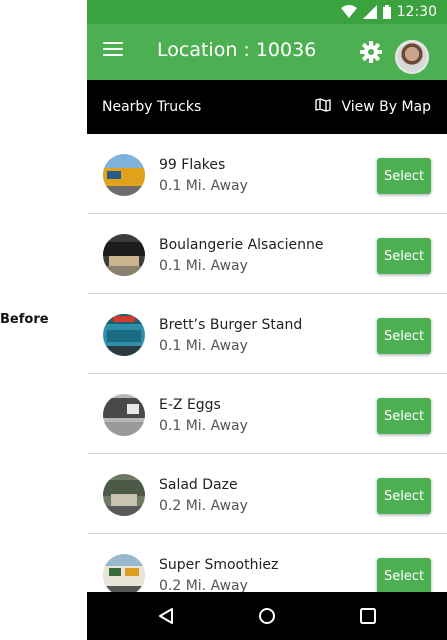 The image size is (447, 640). Describe the element at coordinates (323, 107) in the screenshot. I see `map-icon` at that location.